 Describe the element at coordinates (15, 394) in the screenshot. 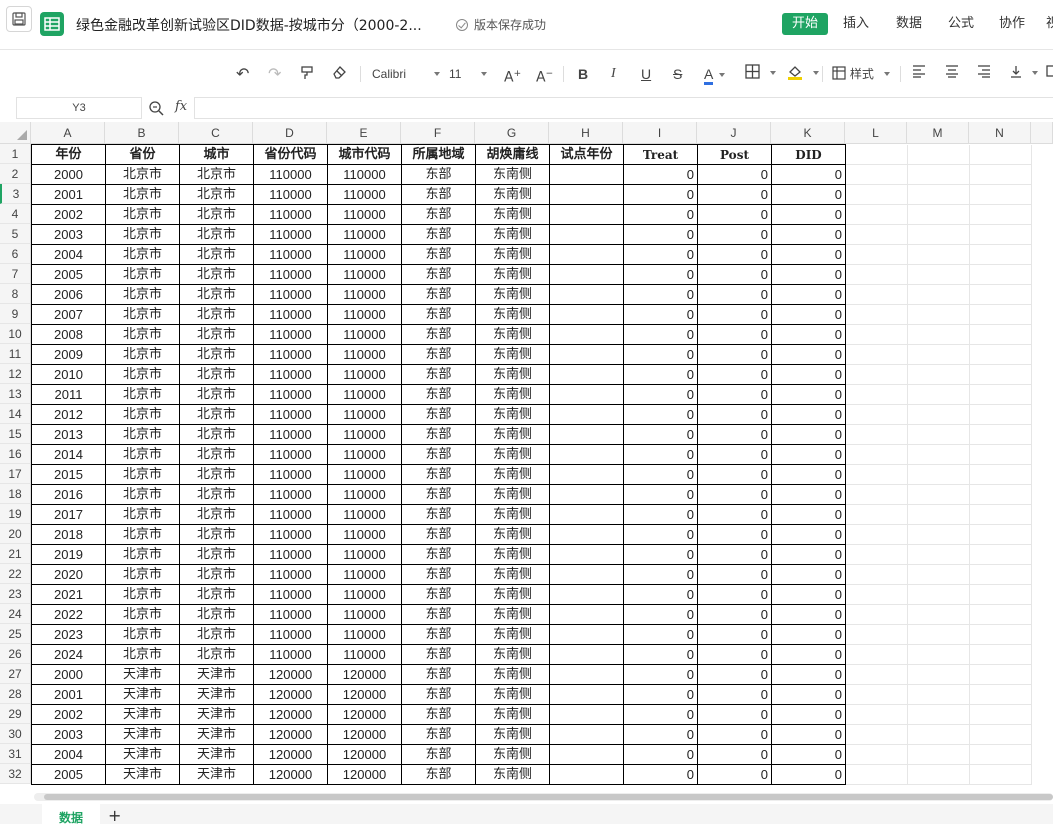

I see `row-header-13: 13` at that location.